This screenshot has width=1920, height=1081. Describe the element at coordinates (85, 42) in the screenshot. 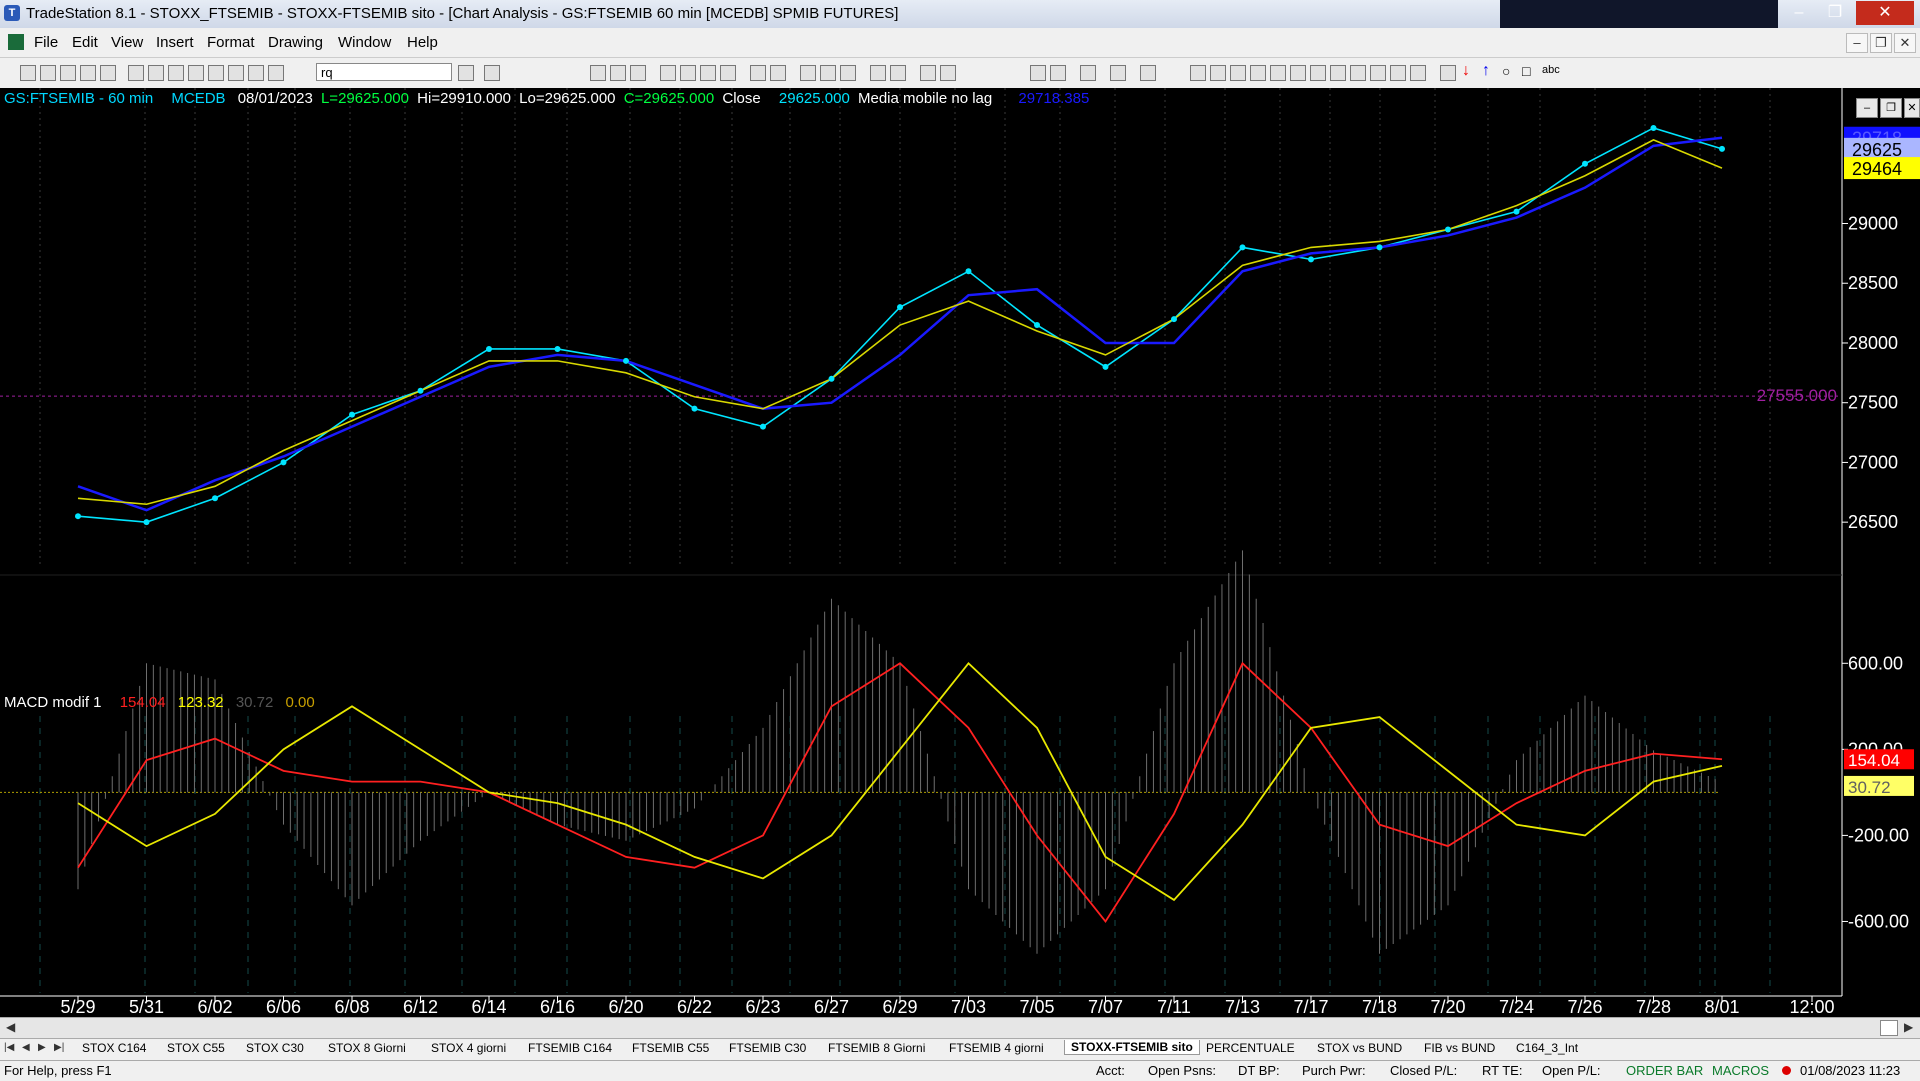

I see `menu-edit: Edit` at that location.